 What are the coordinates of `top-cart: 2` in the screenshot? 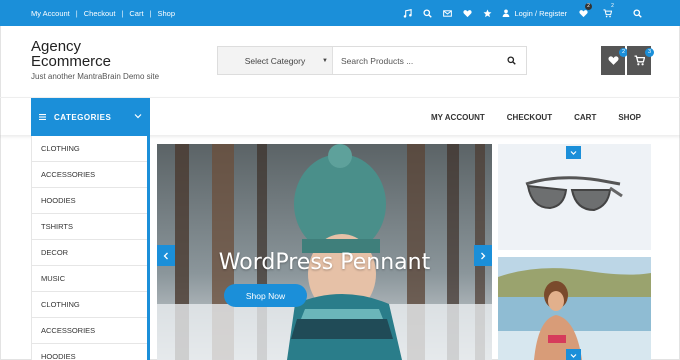 It's located at (609, 10).